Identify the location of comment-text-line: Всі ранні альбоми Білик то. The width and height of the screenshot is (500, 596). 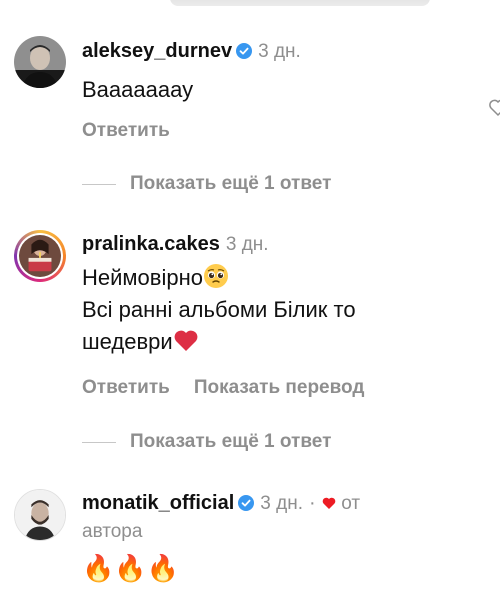
(219, 309).